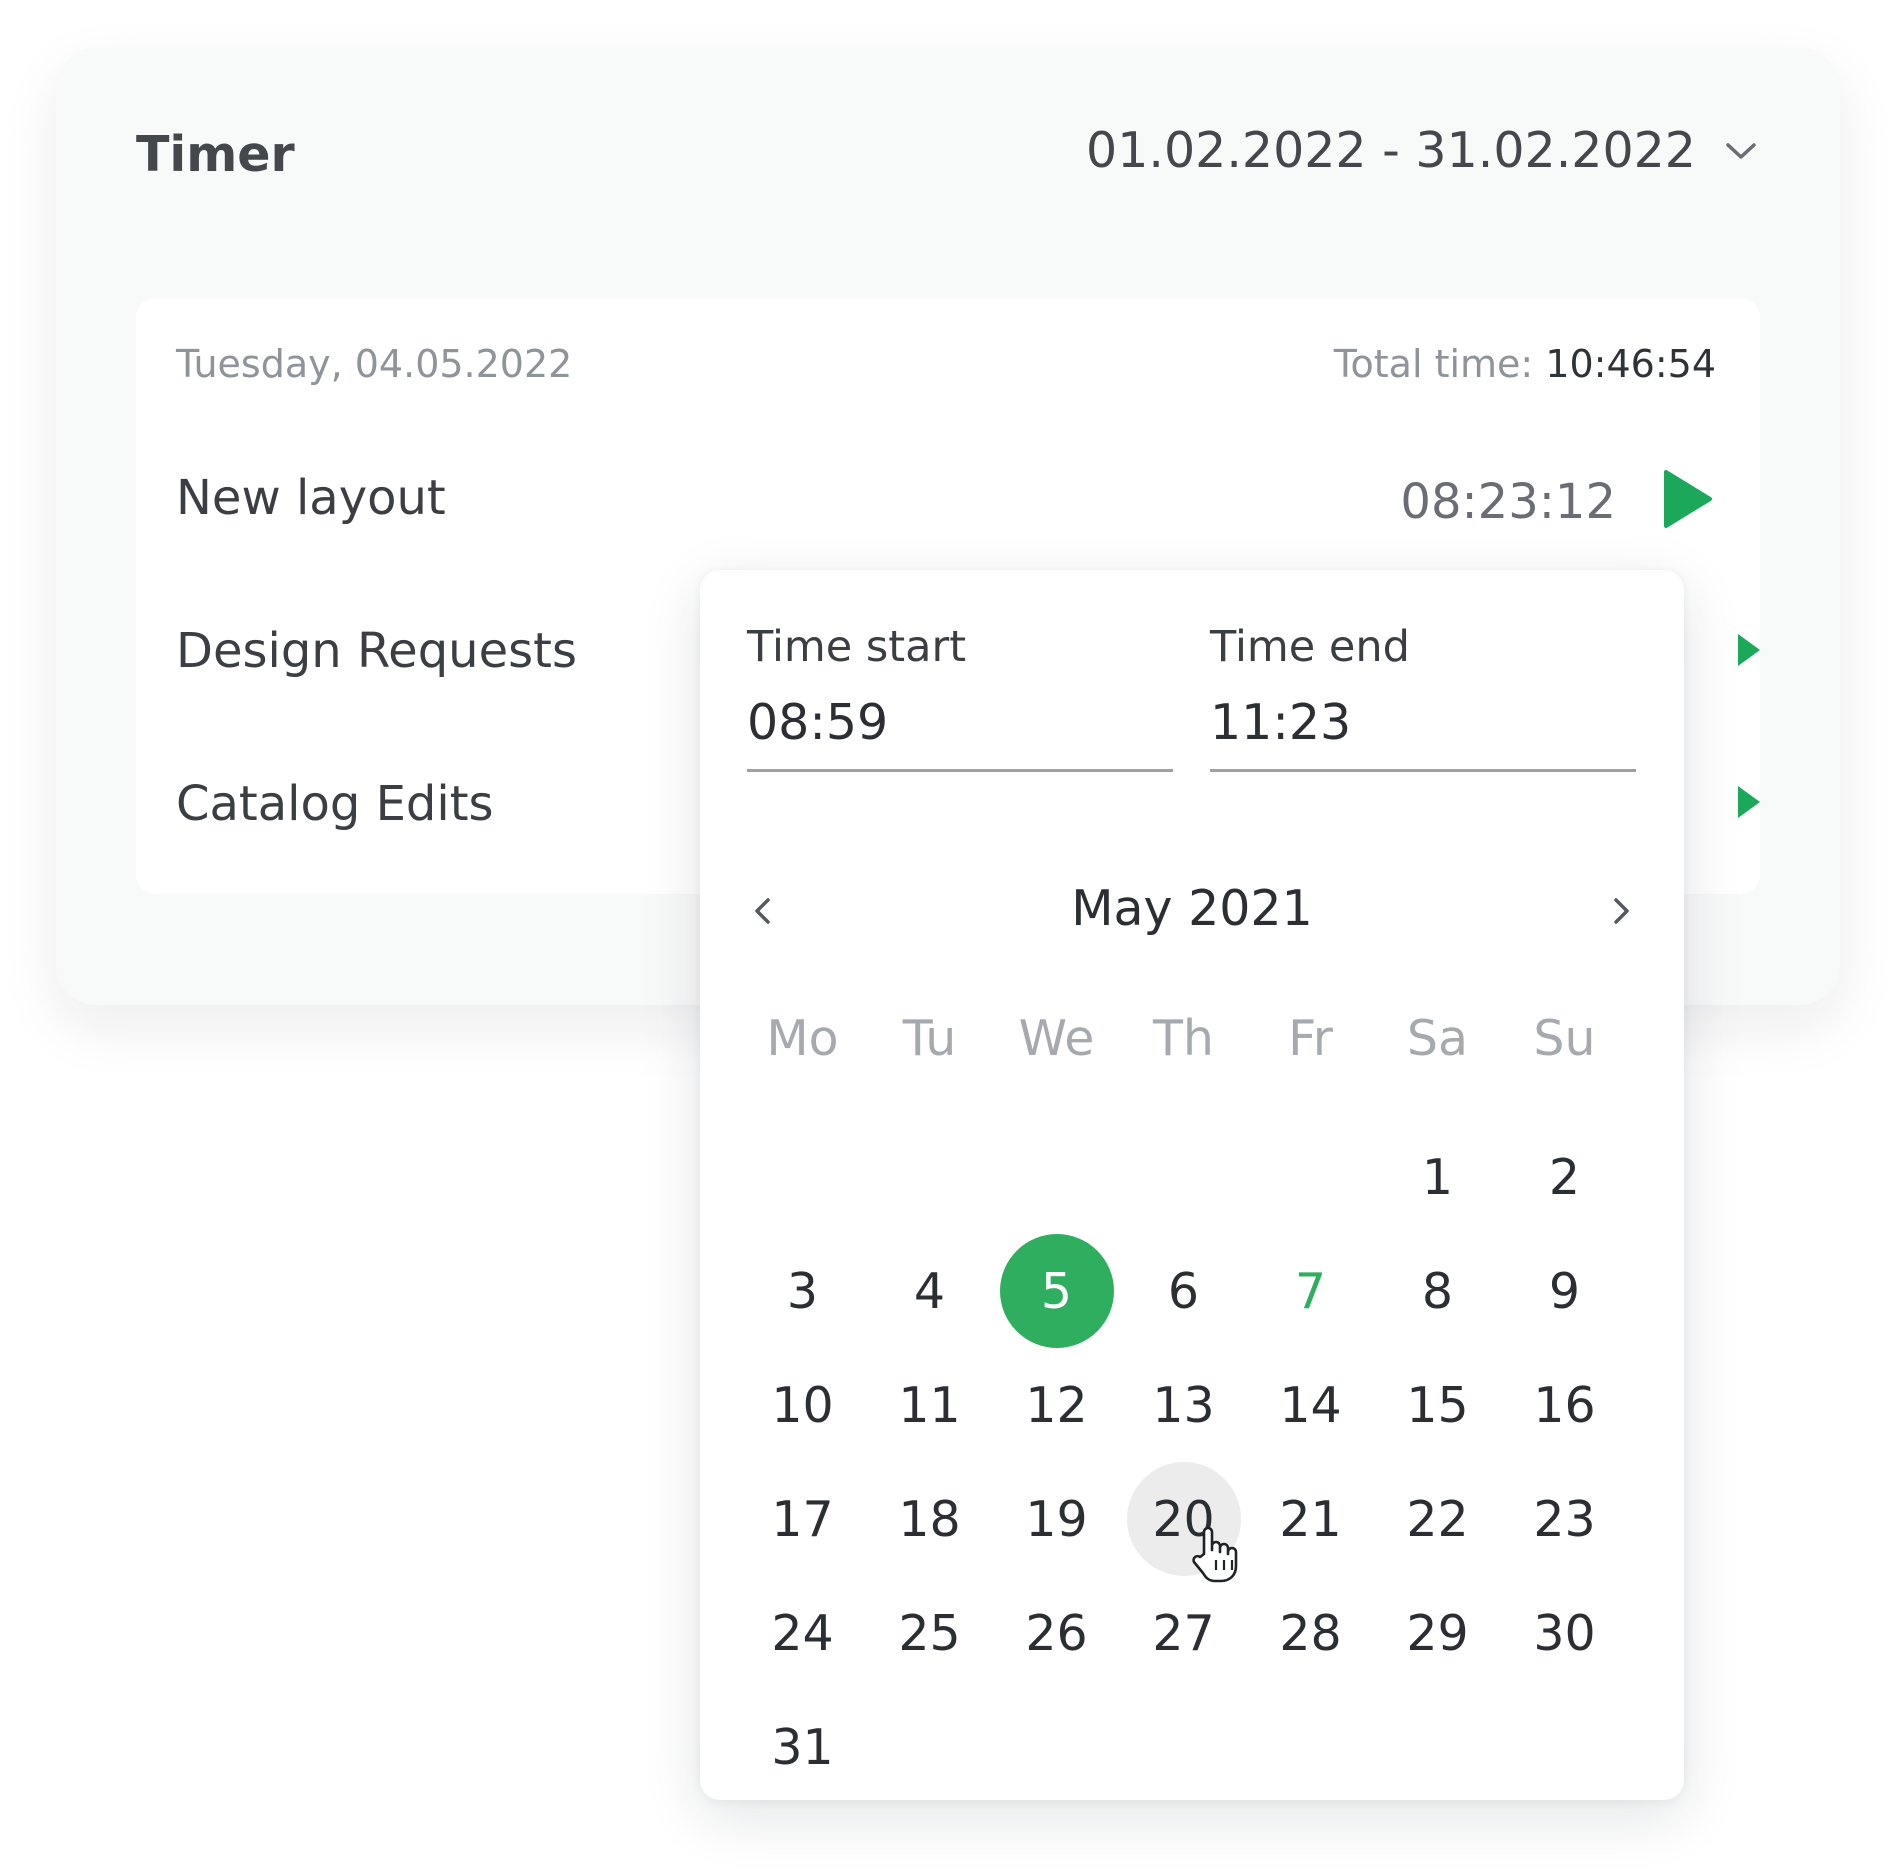 This screenshot has width=1904, height=1872. I want to click on day-cell: 24, so click(802, 1633).